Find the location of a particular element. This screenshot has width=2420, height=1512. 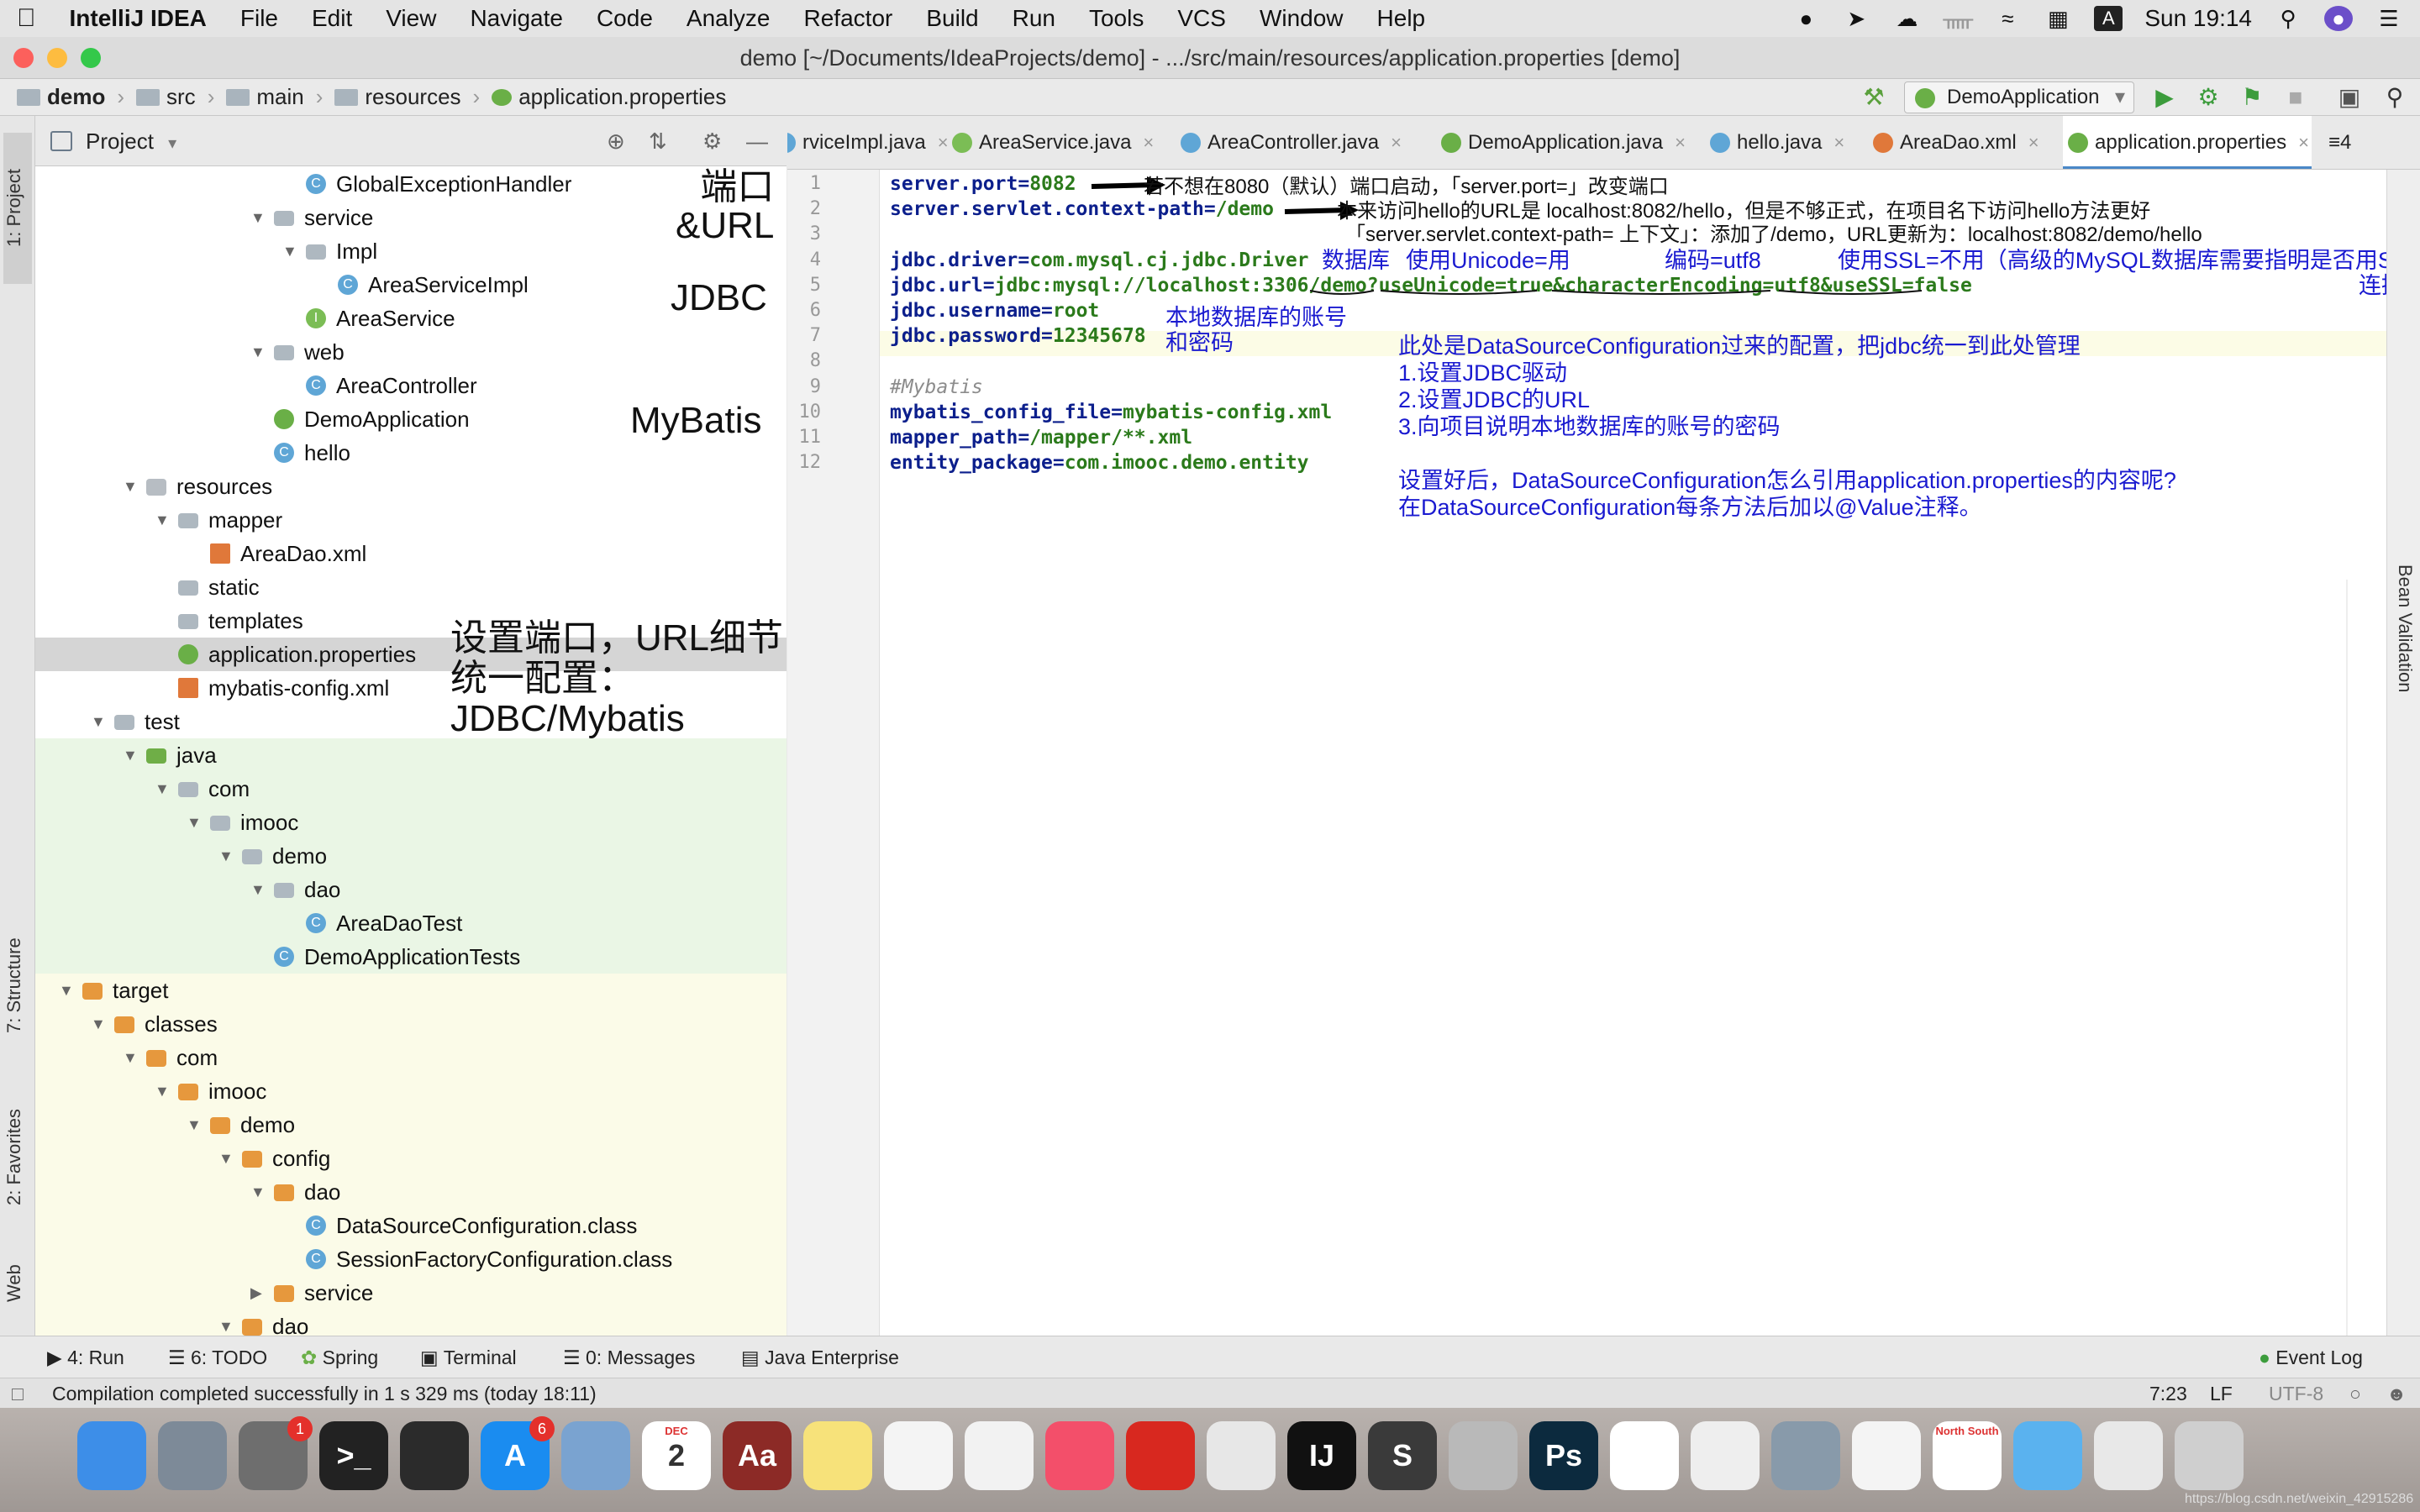

tree-row: ▼ classes is located at coordinates (411, 1024).